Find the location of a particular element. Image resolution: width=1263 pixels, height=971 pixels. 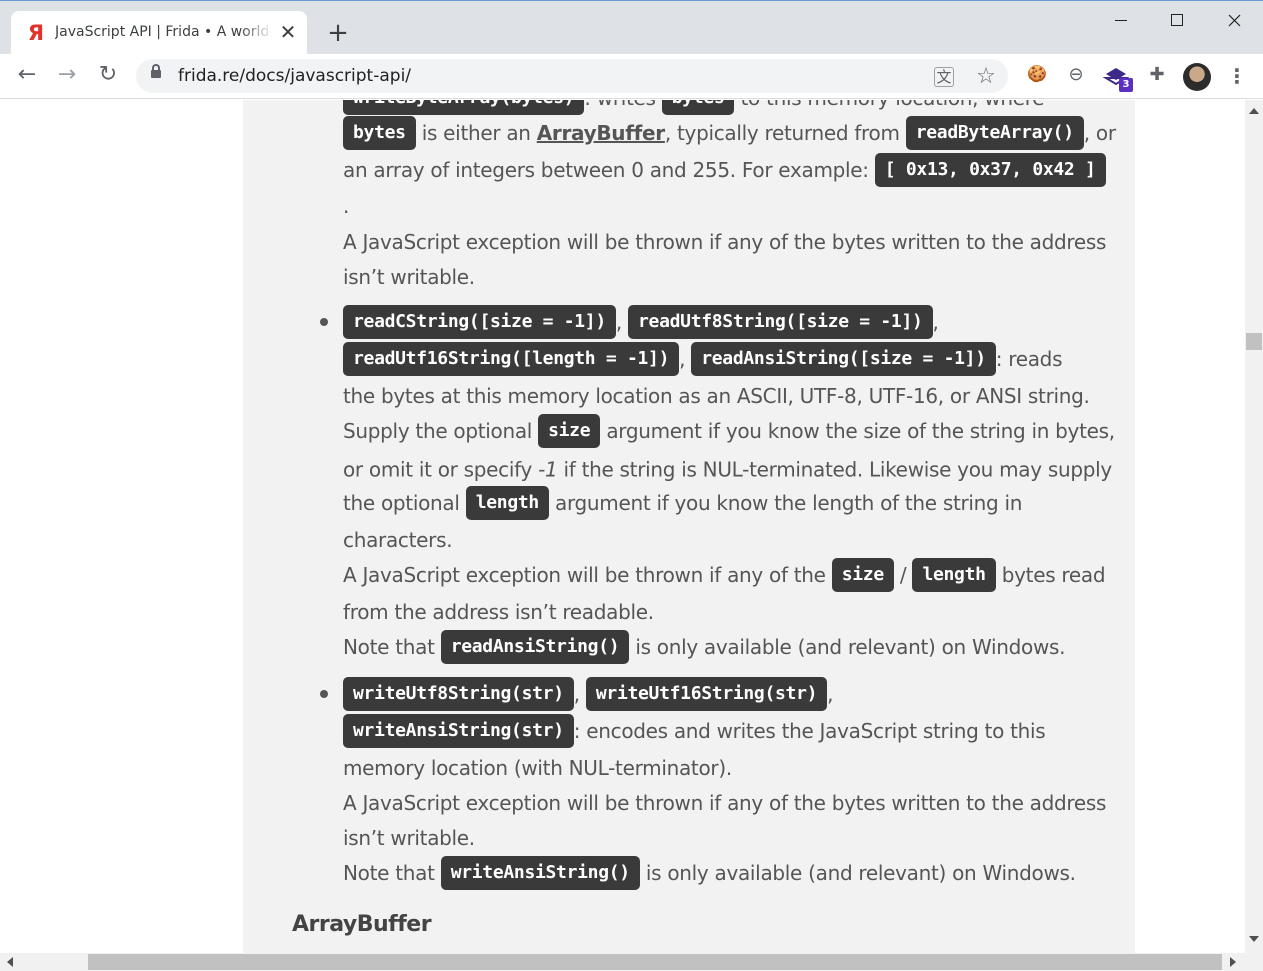

code-read-ansi-string: readAnsiString() is located at coordinates (535, 647).